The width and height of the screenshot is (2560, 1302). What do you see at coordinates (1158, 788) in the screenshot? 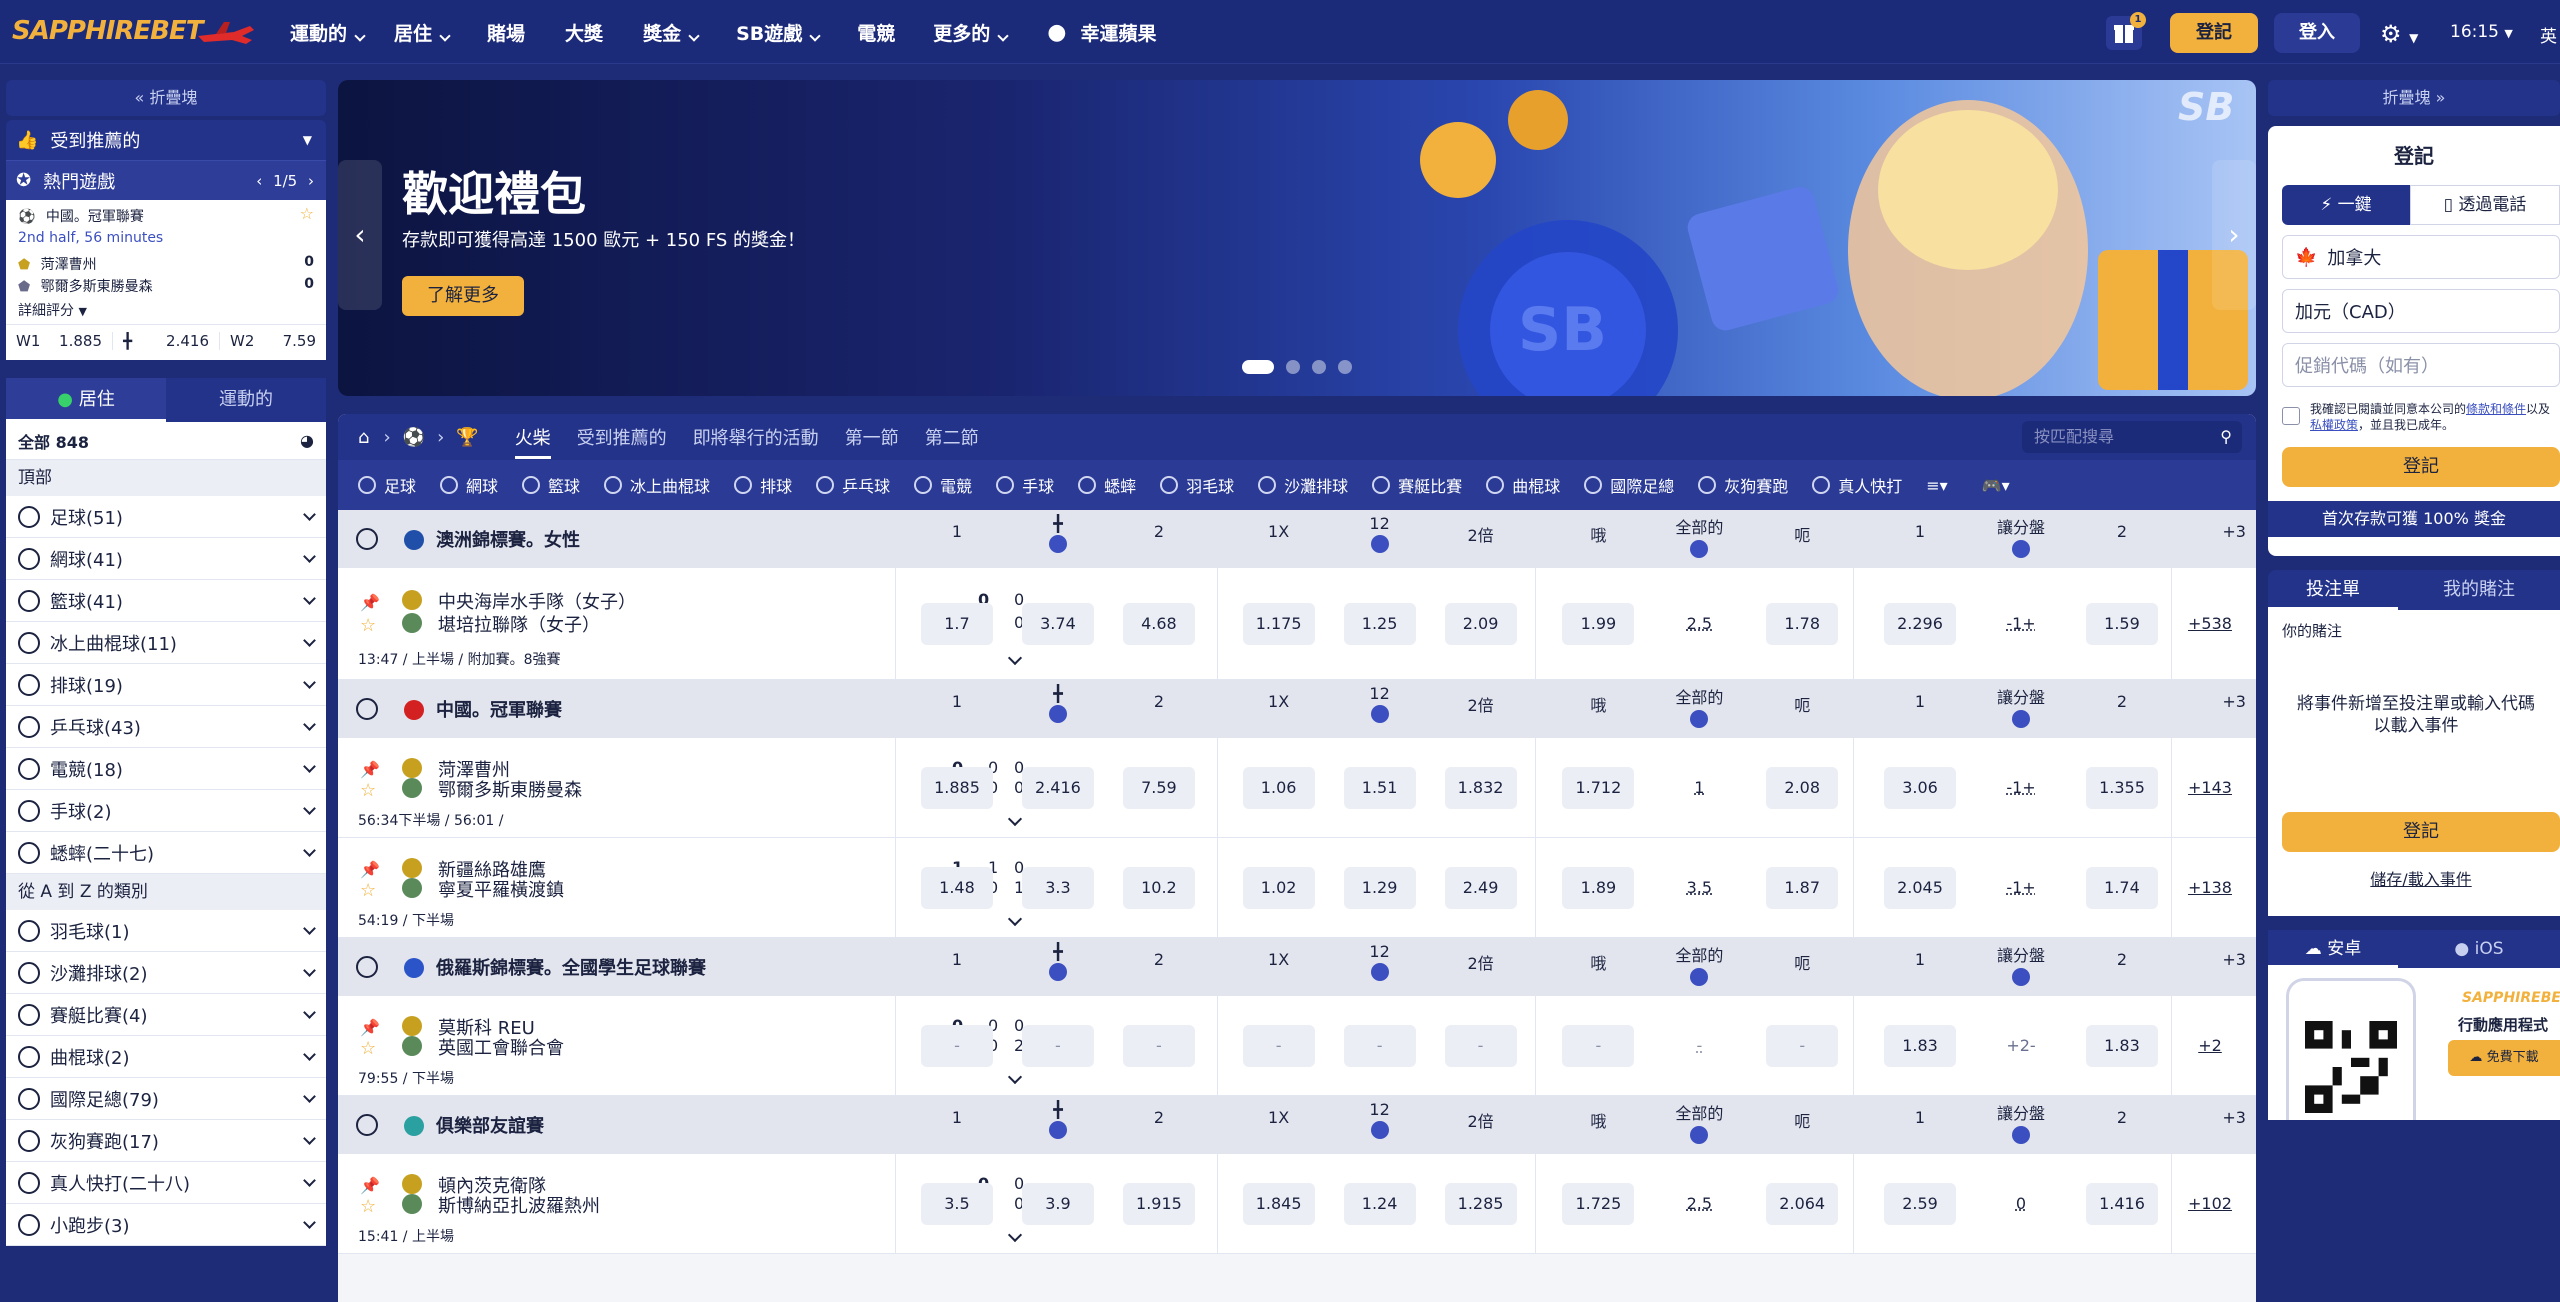
I see `odd-button: 7.59` at bounding box center [1158, 788].